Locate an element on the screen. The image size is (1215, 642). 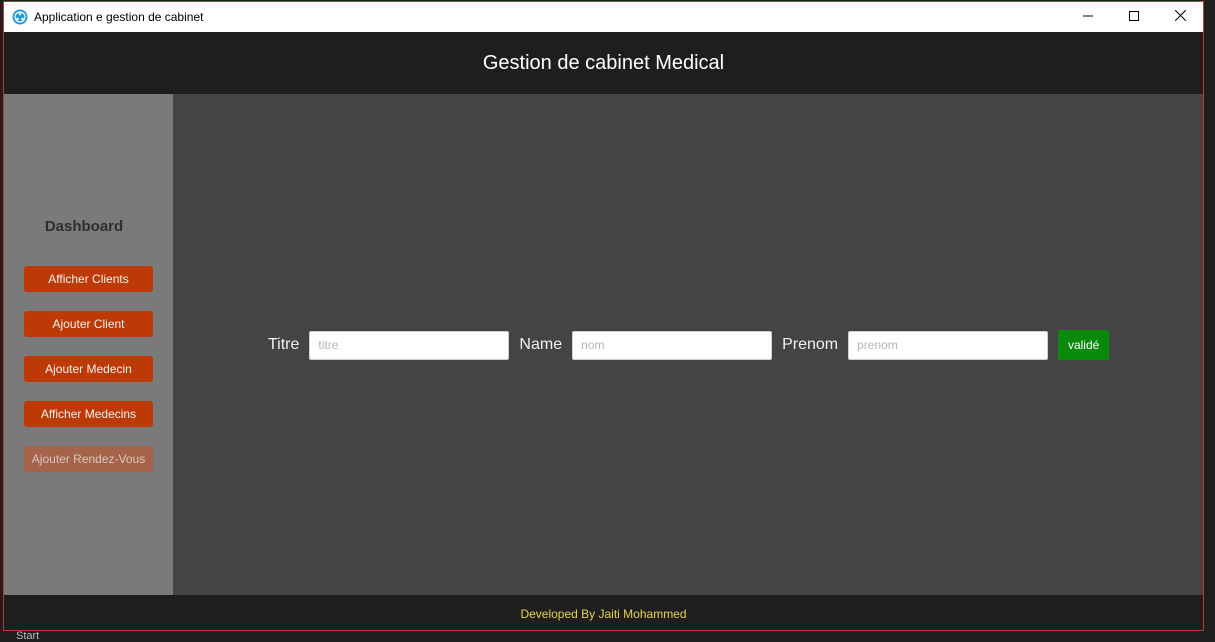
maximize-button is located at coordinates (1134, 17).